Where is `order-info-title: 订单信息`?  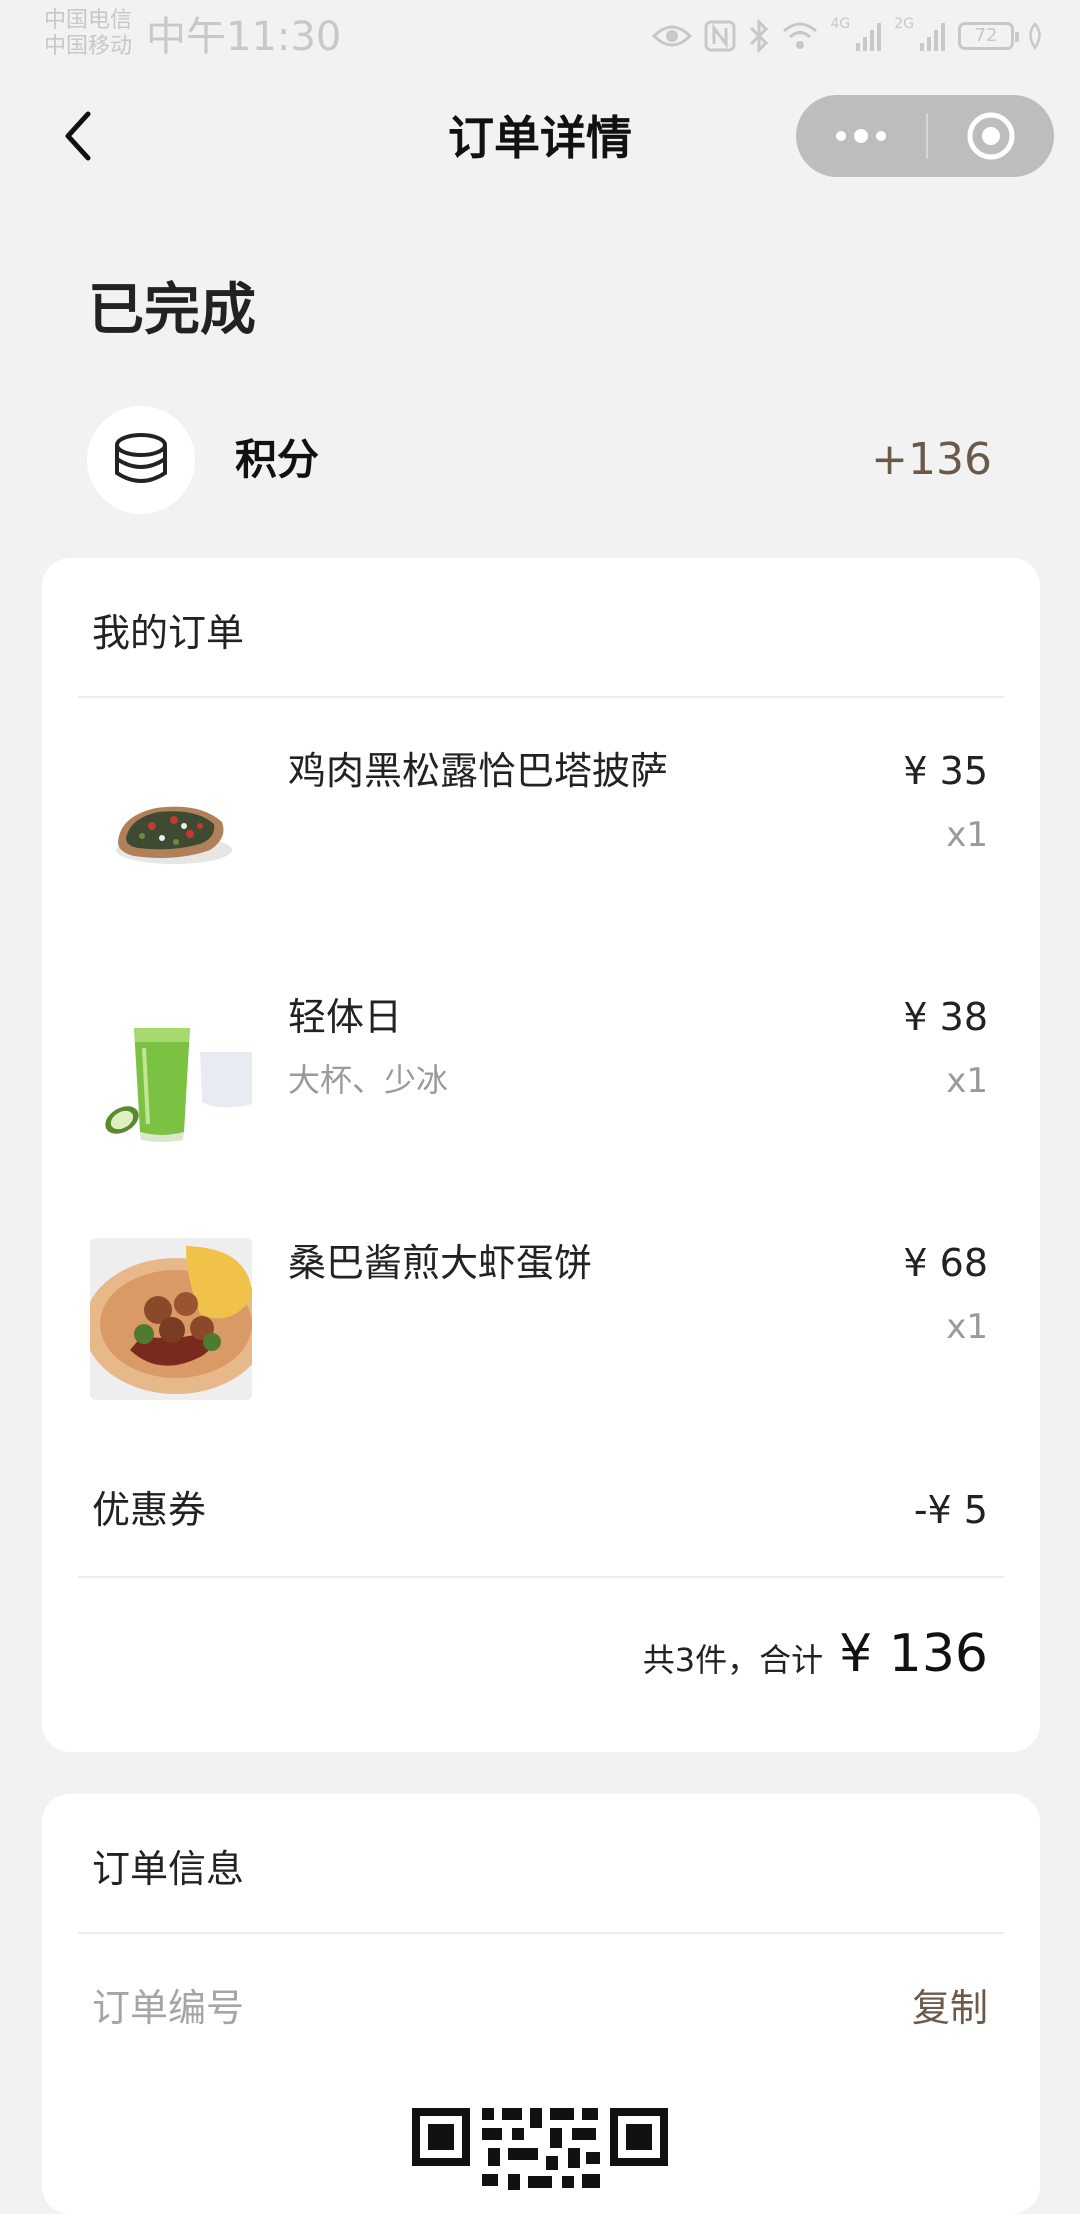 order-info-title: 订单信息 is located at coordinates (168, 1869).